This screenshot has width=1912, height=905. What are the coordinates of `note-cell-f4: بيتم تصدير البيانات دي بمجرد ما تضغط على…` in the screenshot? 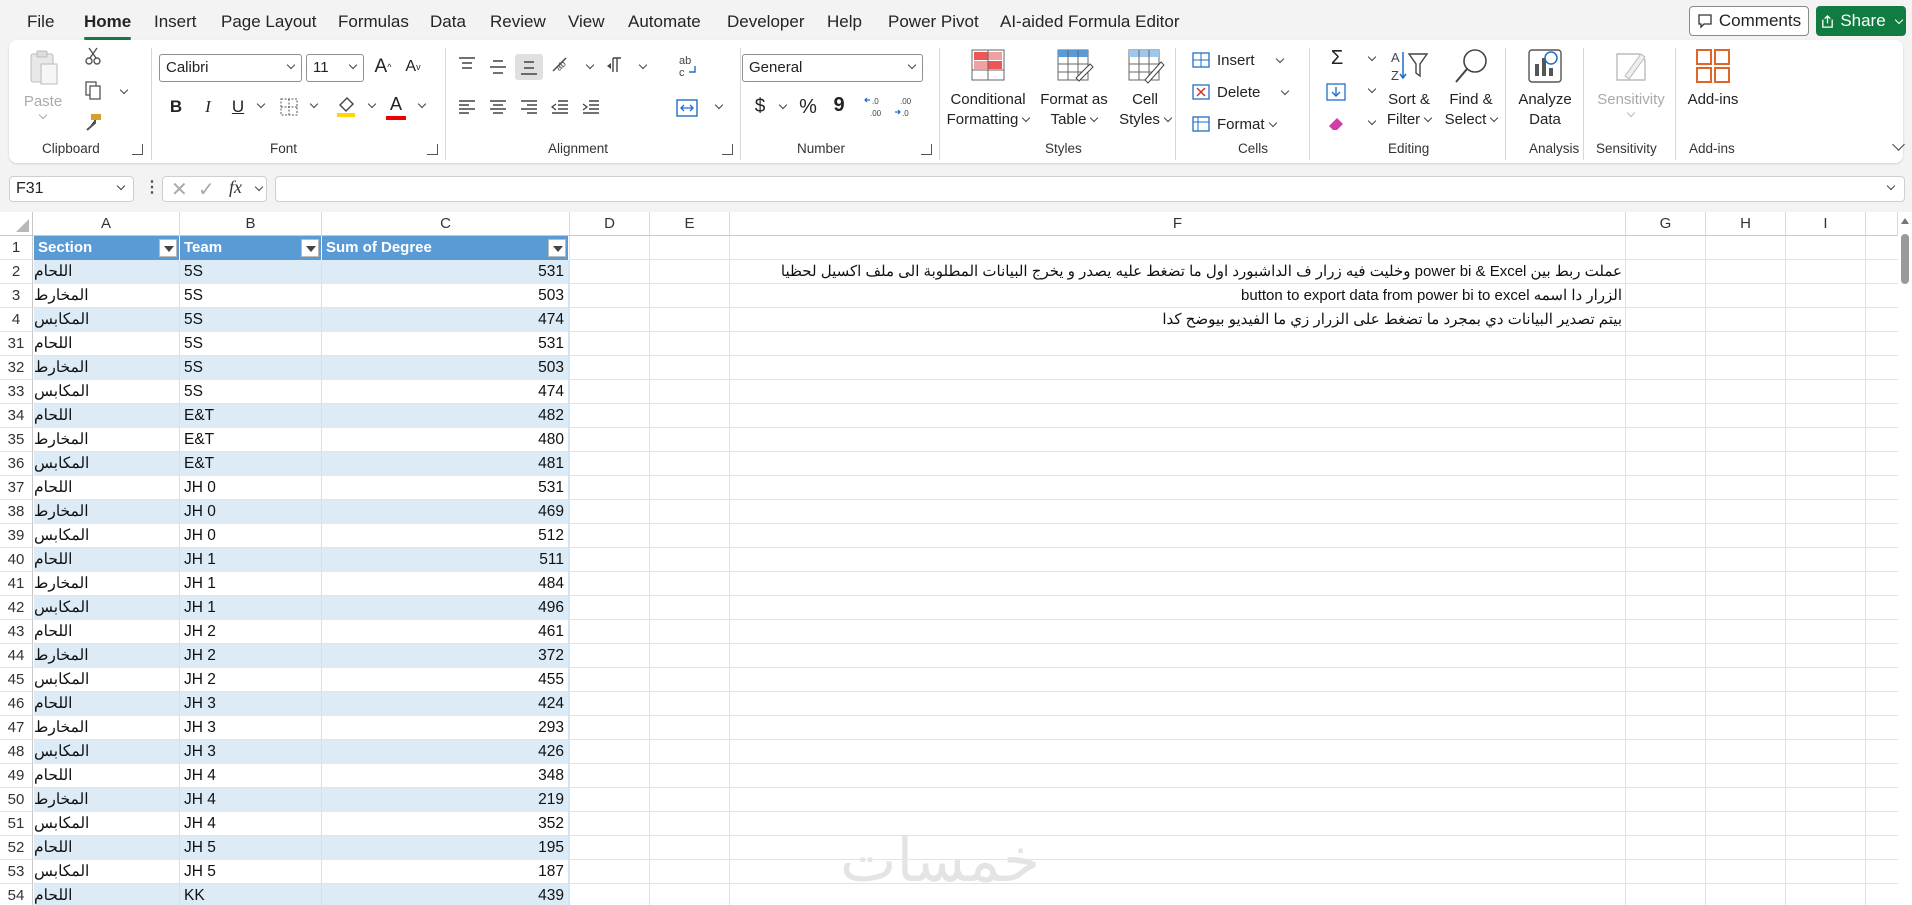 It's located at (1176, 320).